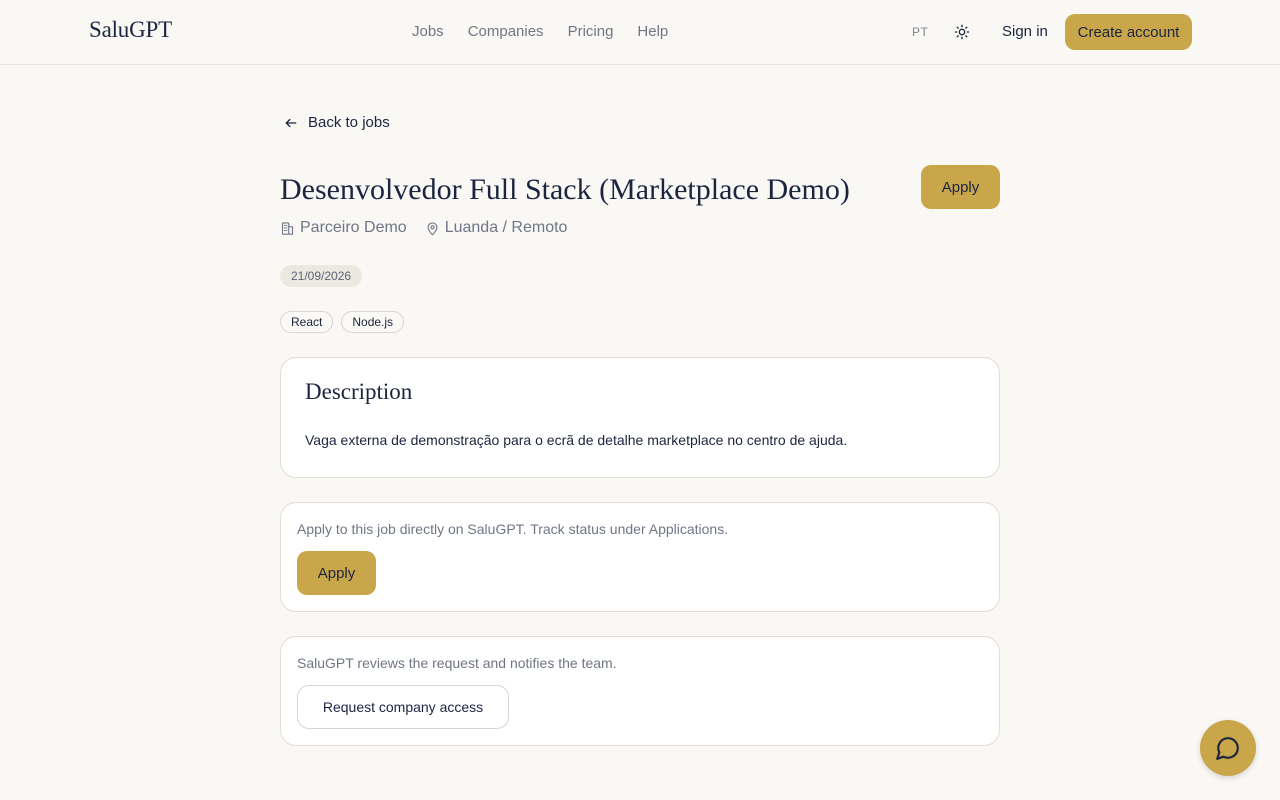 The image size is (1280, 800). What do you see at coordinates (960, 187) in the screenshot?
I see `apply-button-top: Apply` at bounding box center [960, 187].